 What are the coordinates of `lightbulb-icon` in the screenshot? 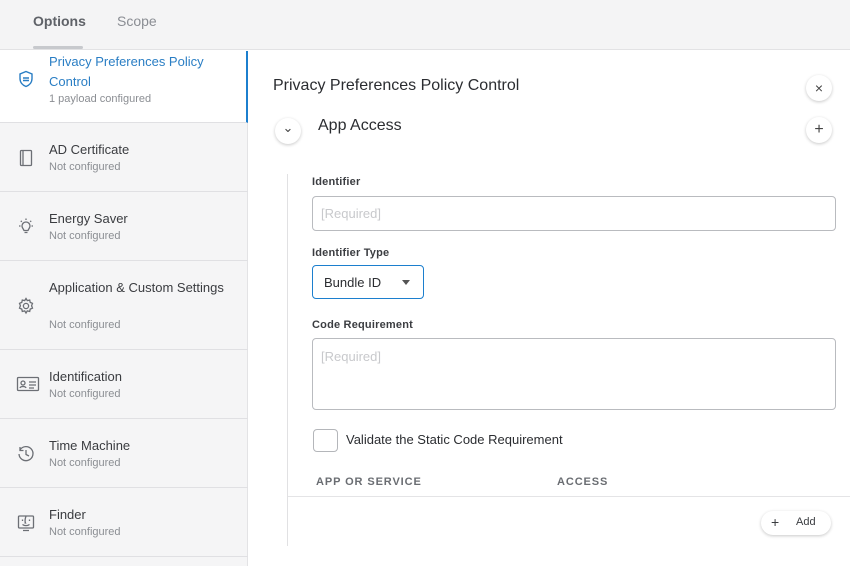 It's located at (26, 227).